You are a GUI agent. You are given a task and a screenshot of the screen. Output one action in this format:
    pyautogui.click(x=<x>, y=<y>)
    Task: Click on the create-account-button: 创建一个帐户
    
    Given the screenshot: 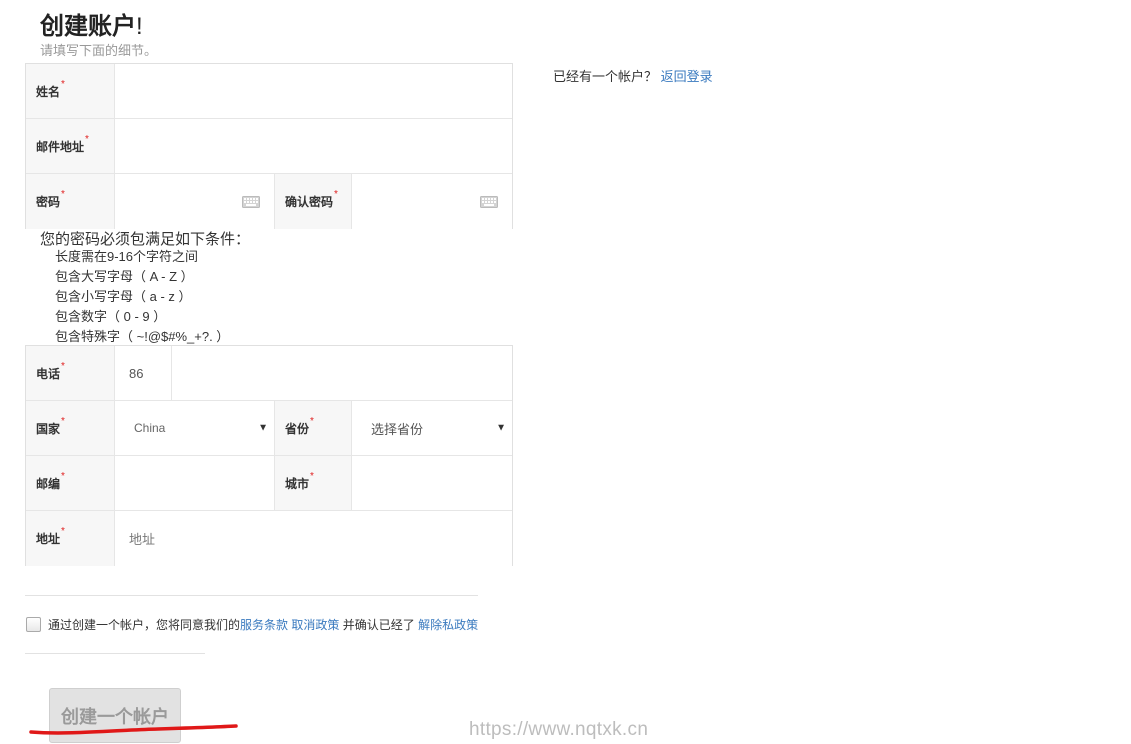 What is the action you would take?
    pyautogui.click(x=115, y=715)
    